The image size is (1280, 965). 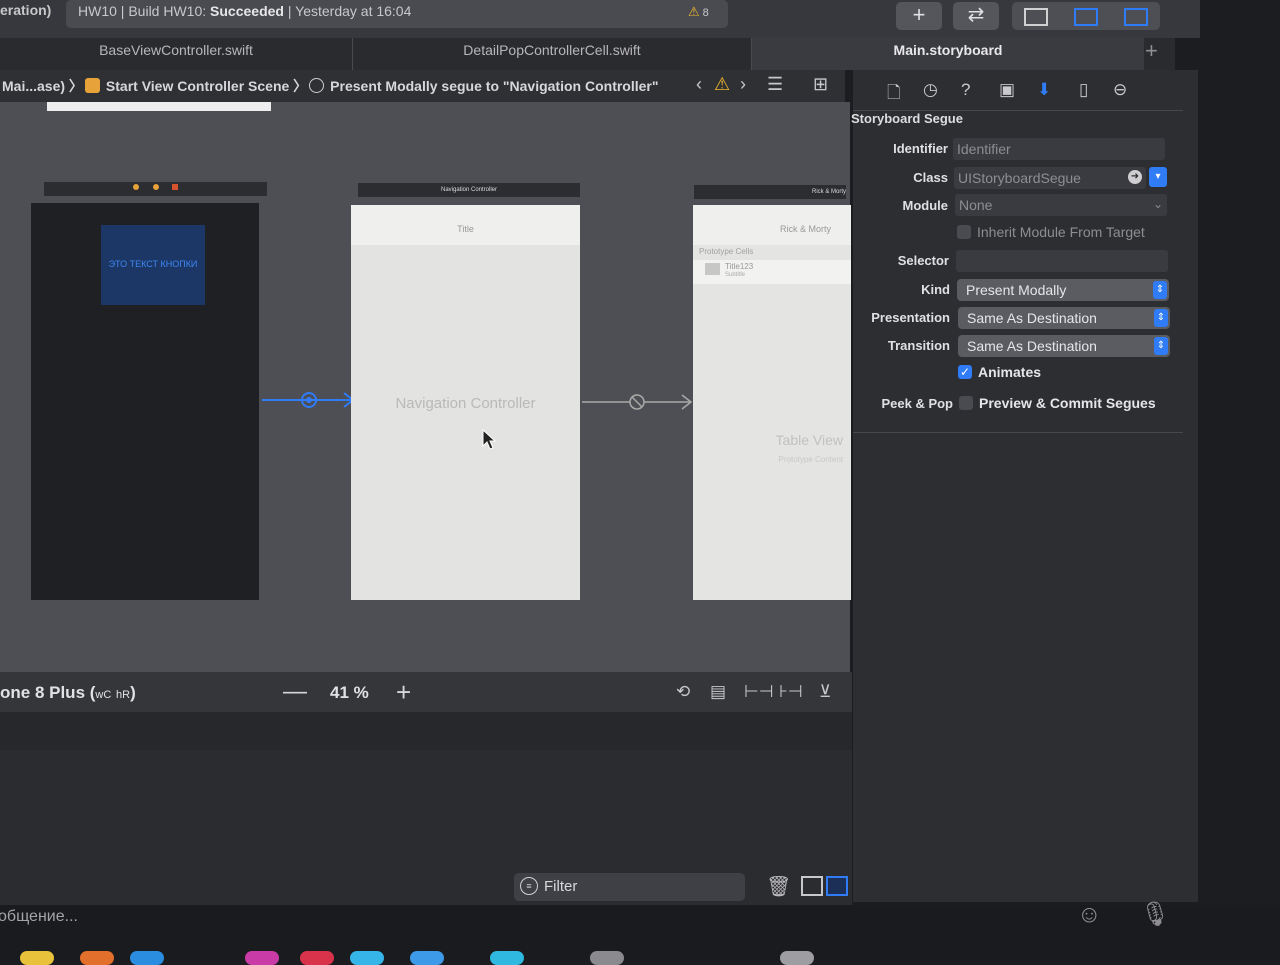 What do you see at coordinates (33, 86) in the screenshot?
I see `breadcrumb-storyboard: Mai...ase)` at bounding box center [33, 86].